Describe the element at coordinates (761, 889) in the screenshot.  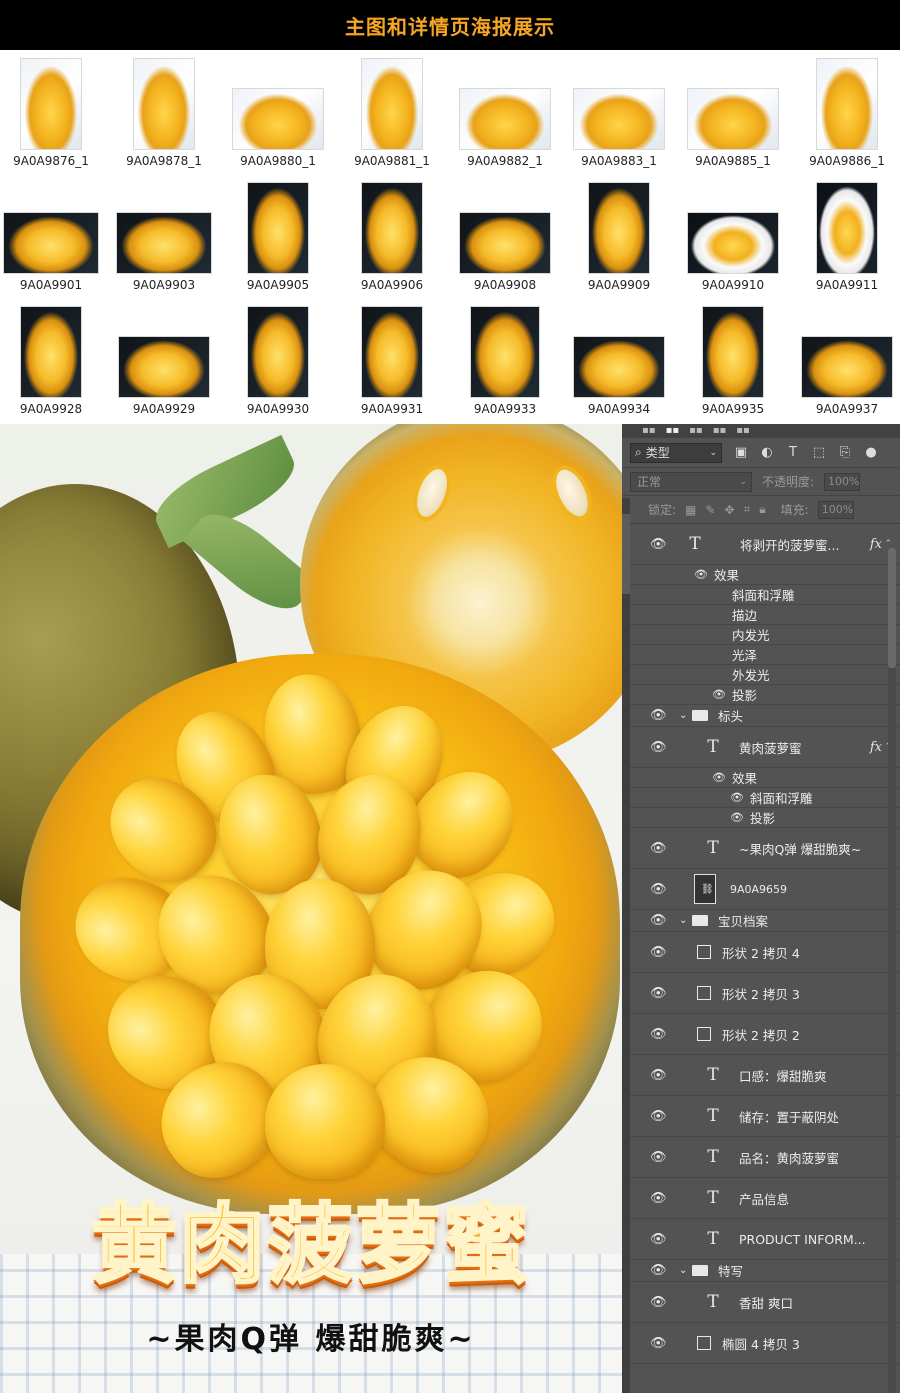
I see `layer-row-smart: 👁︎ ⛓︎ 9A0A9659` at that location.